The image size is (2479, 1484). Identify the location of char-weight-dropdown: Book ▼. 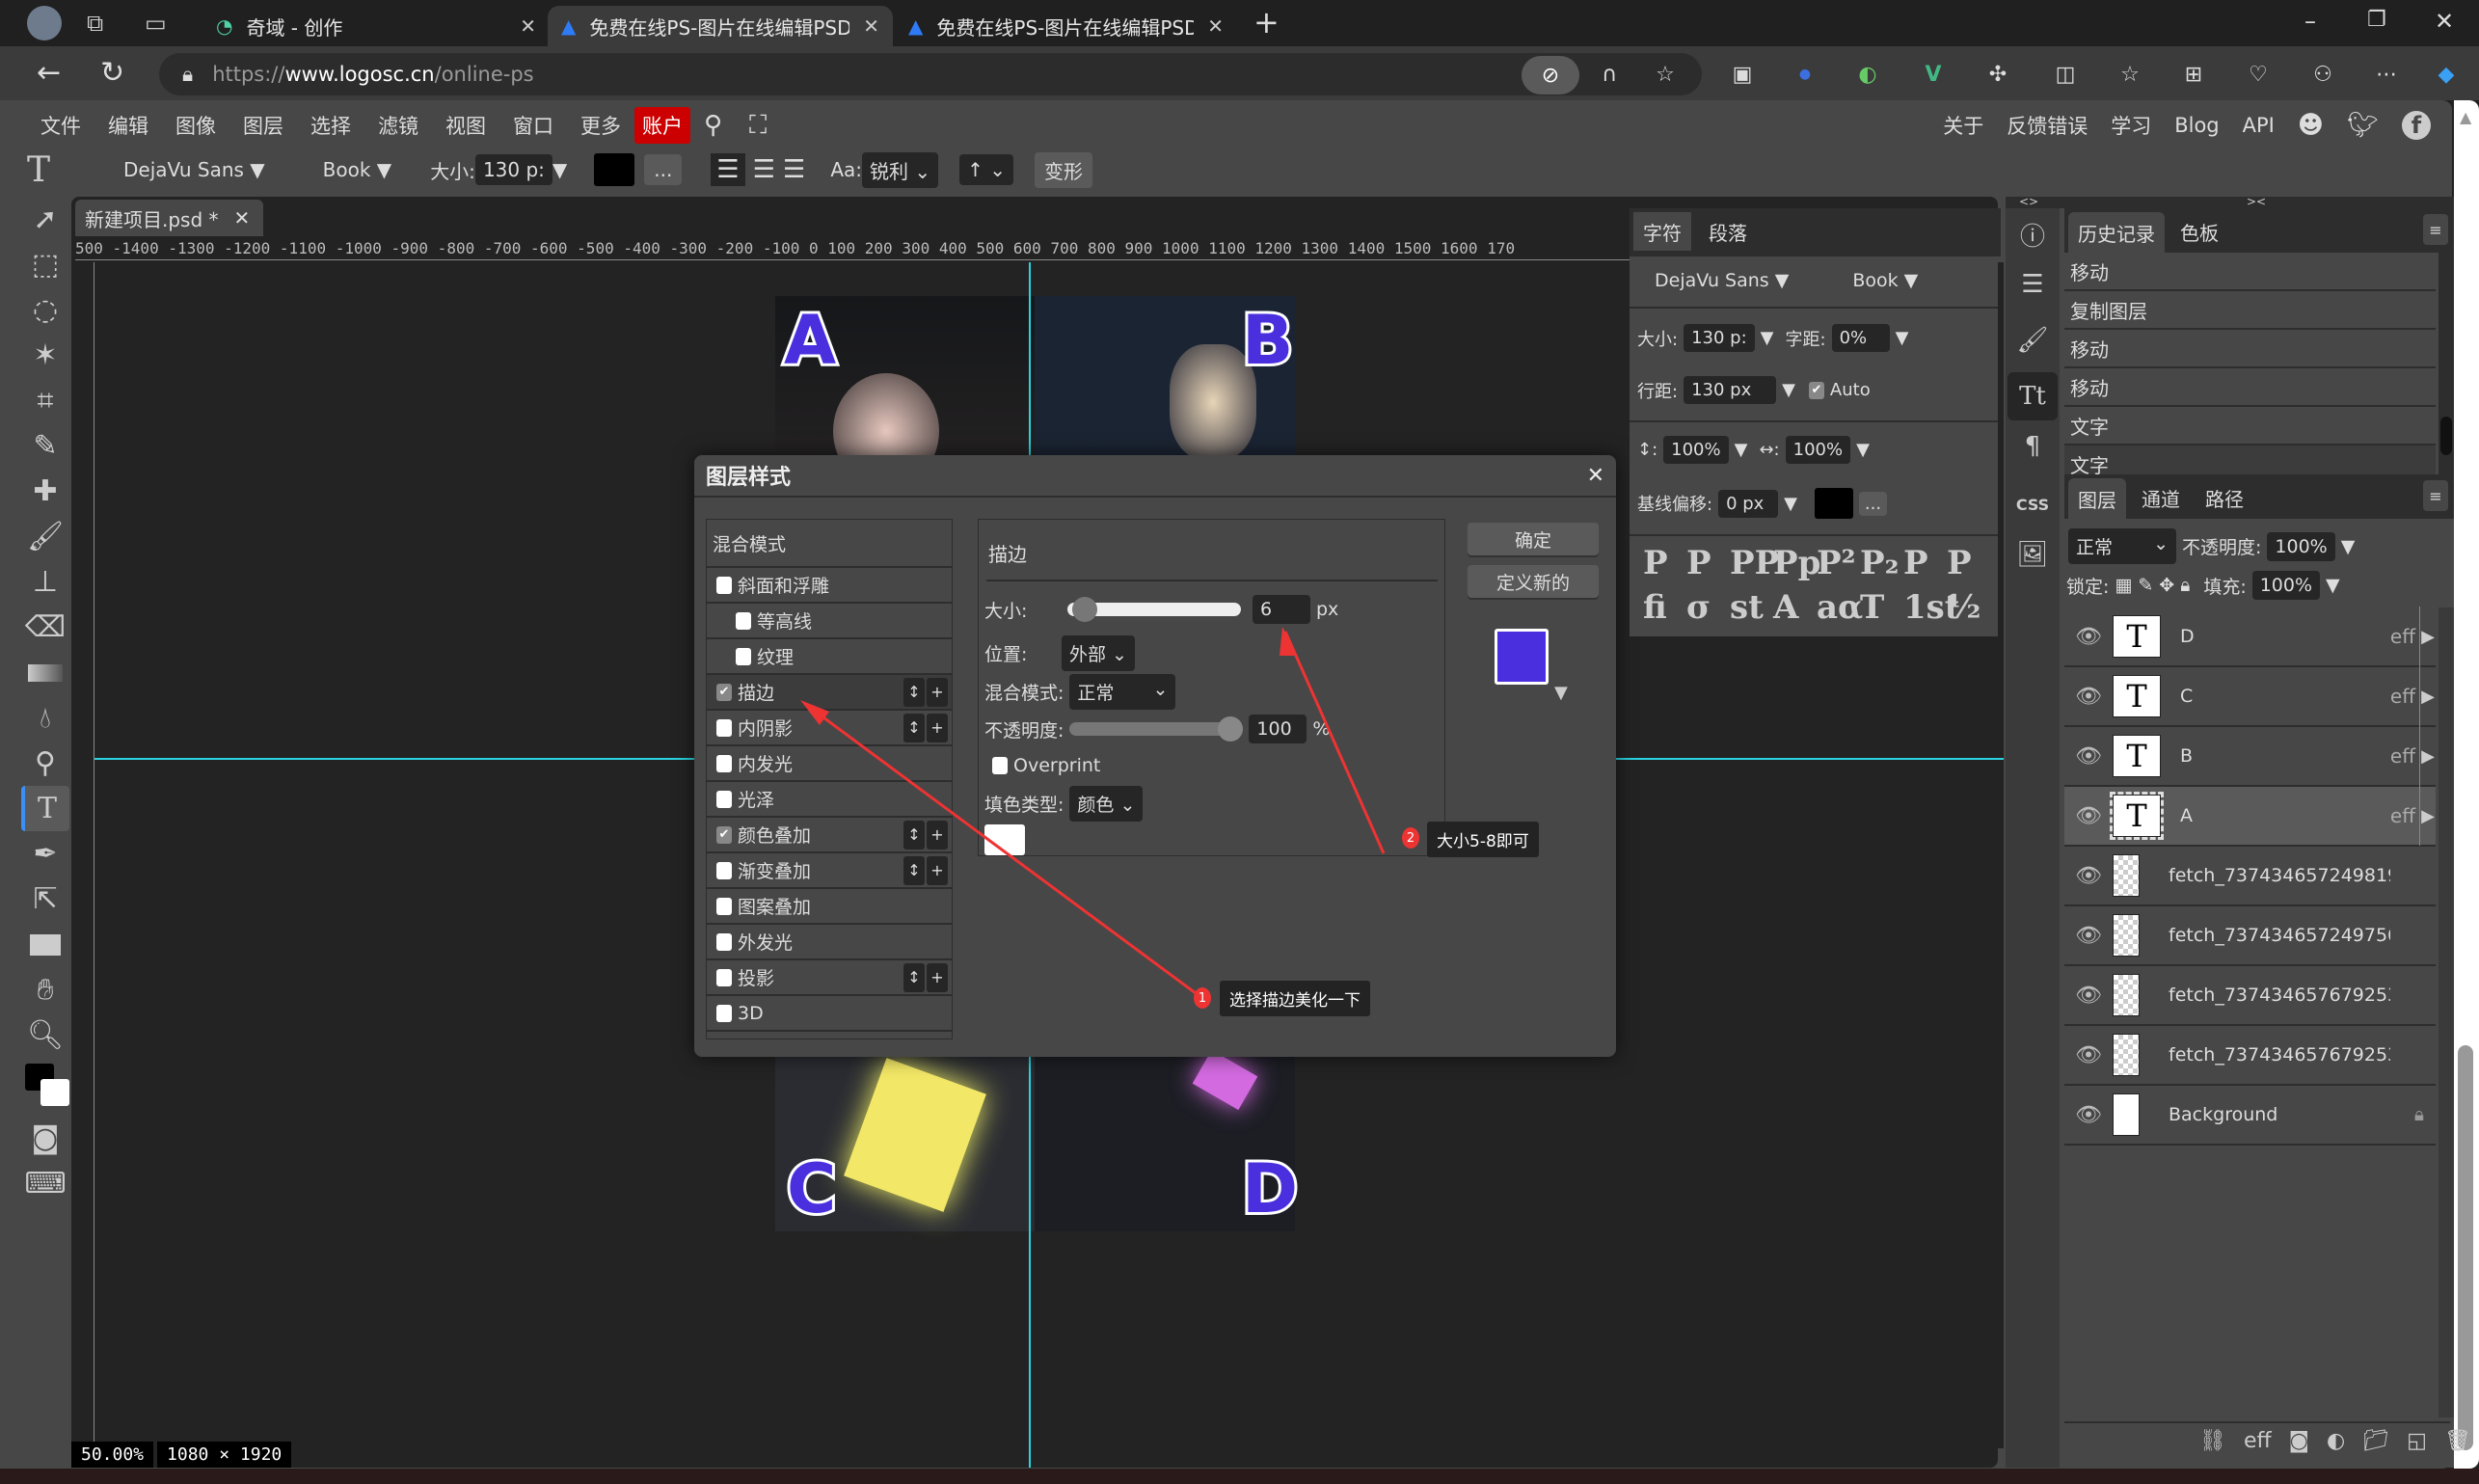
(1885, 280).